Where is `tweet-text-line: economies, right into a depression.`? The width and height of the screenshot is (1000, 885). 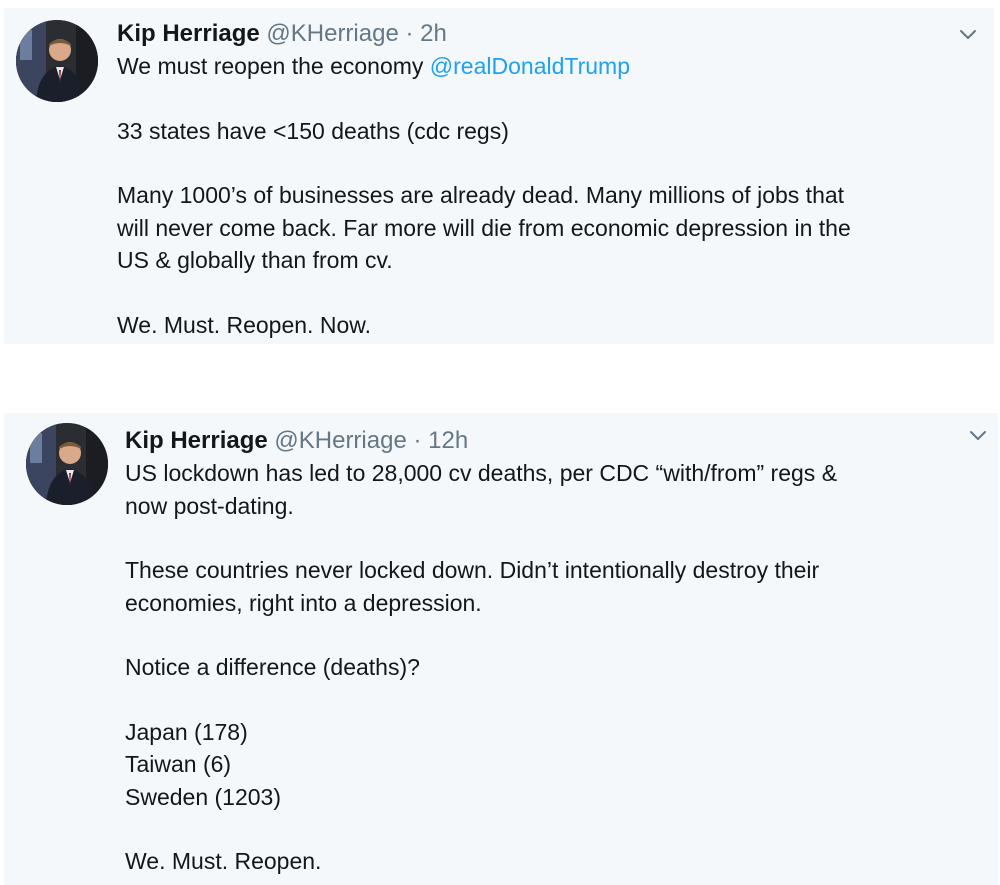
tweet-text-line: economies, right into a depression. is located at coordinates (303, 602).